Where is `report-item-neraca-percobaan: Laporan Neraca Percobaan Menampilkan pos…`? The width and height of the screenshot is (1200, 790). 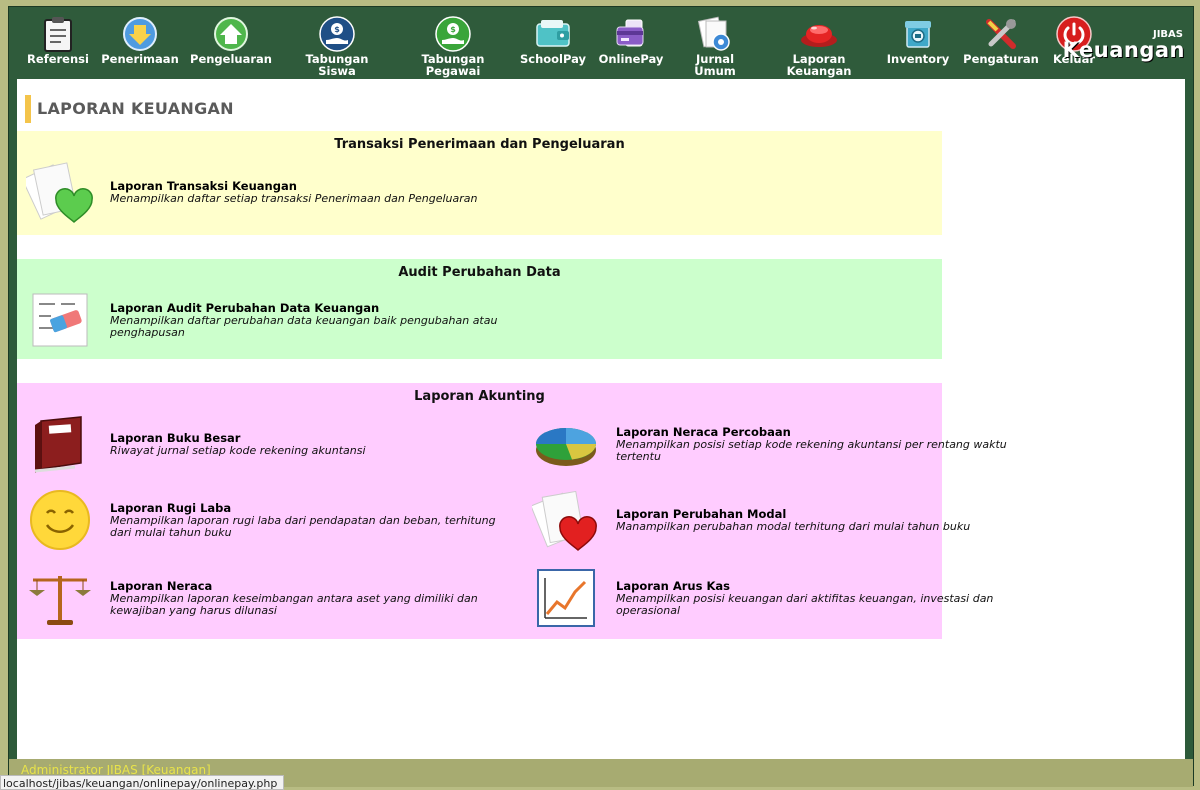 report-item-neraca-percobaan: Laporan Neraca Percobaan Menampilkan pos… is located at coordinates (771, 444).